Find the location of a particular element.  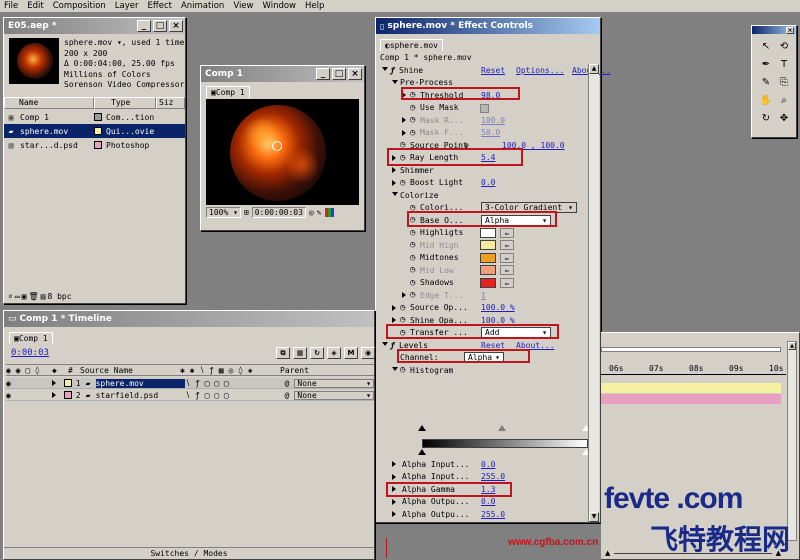

brush-icon: ✎ is located at coordinates (766, 82).